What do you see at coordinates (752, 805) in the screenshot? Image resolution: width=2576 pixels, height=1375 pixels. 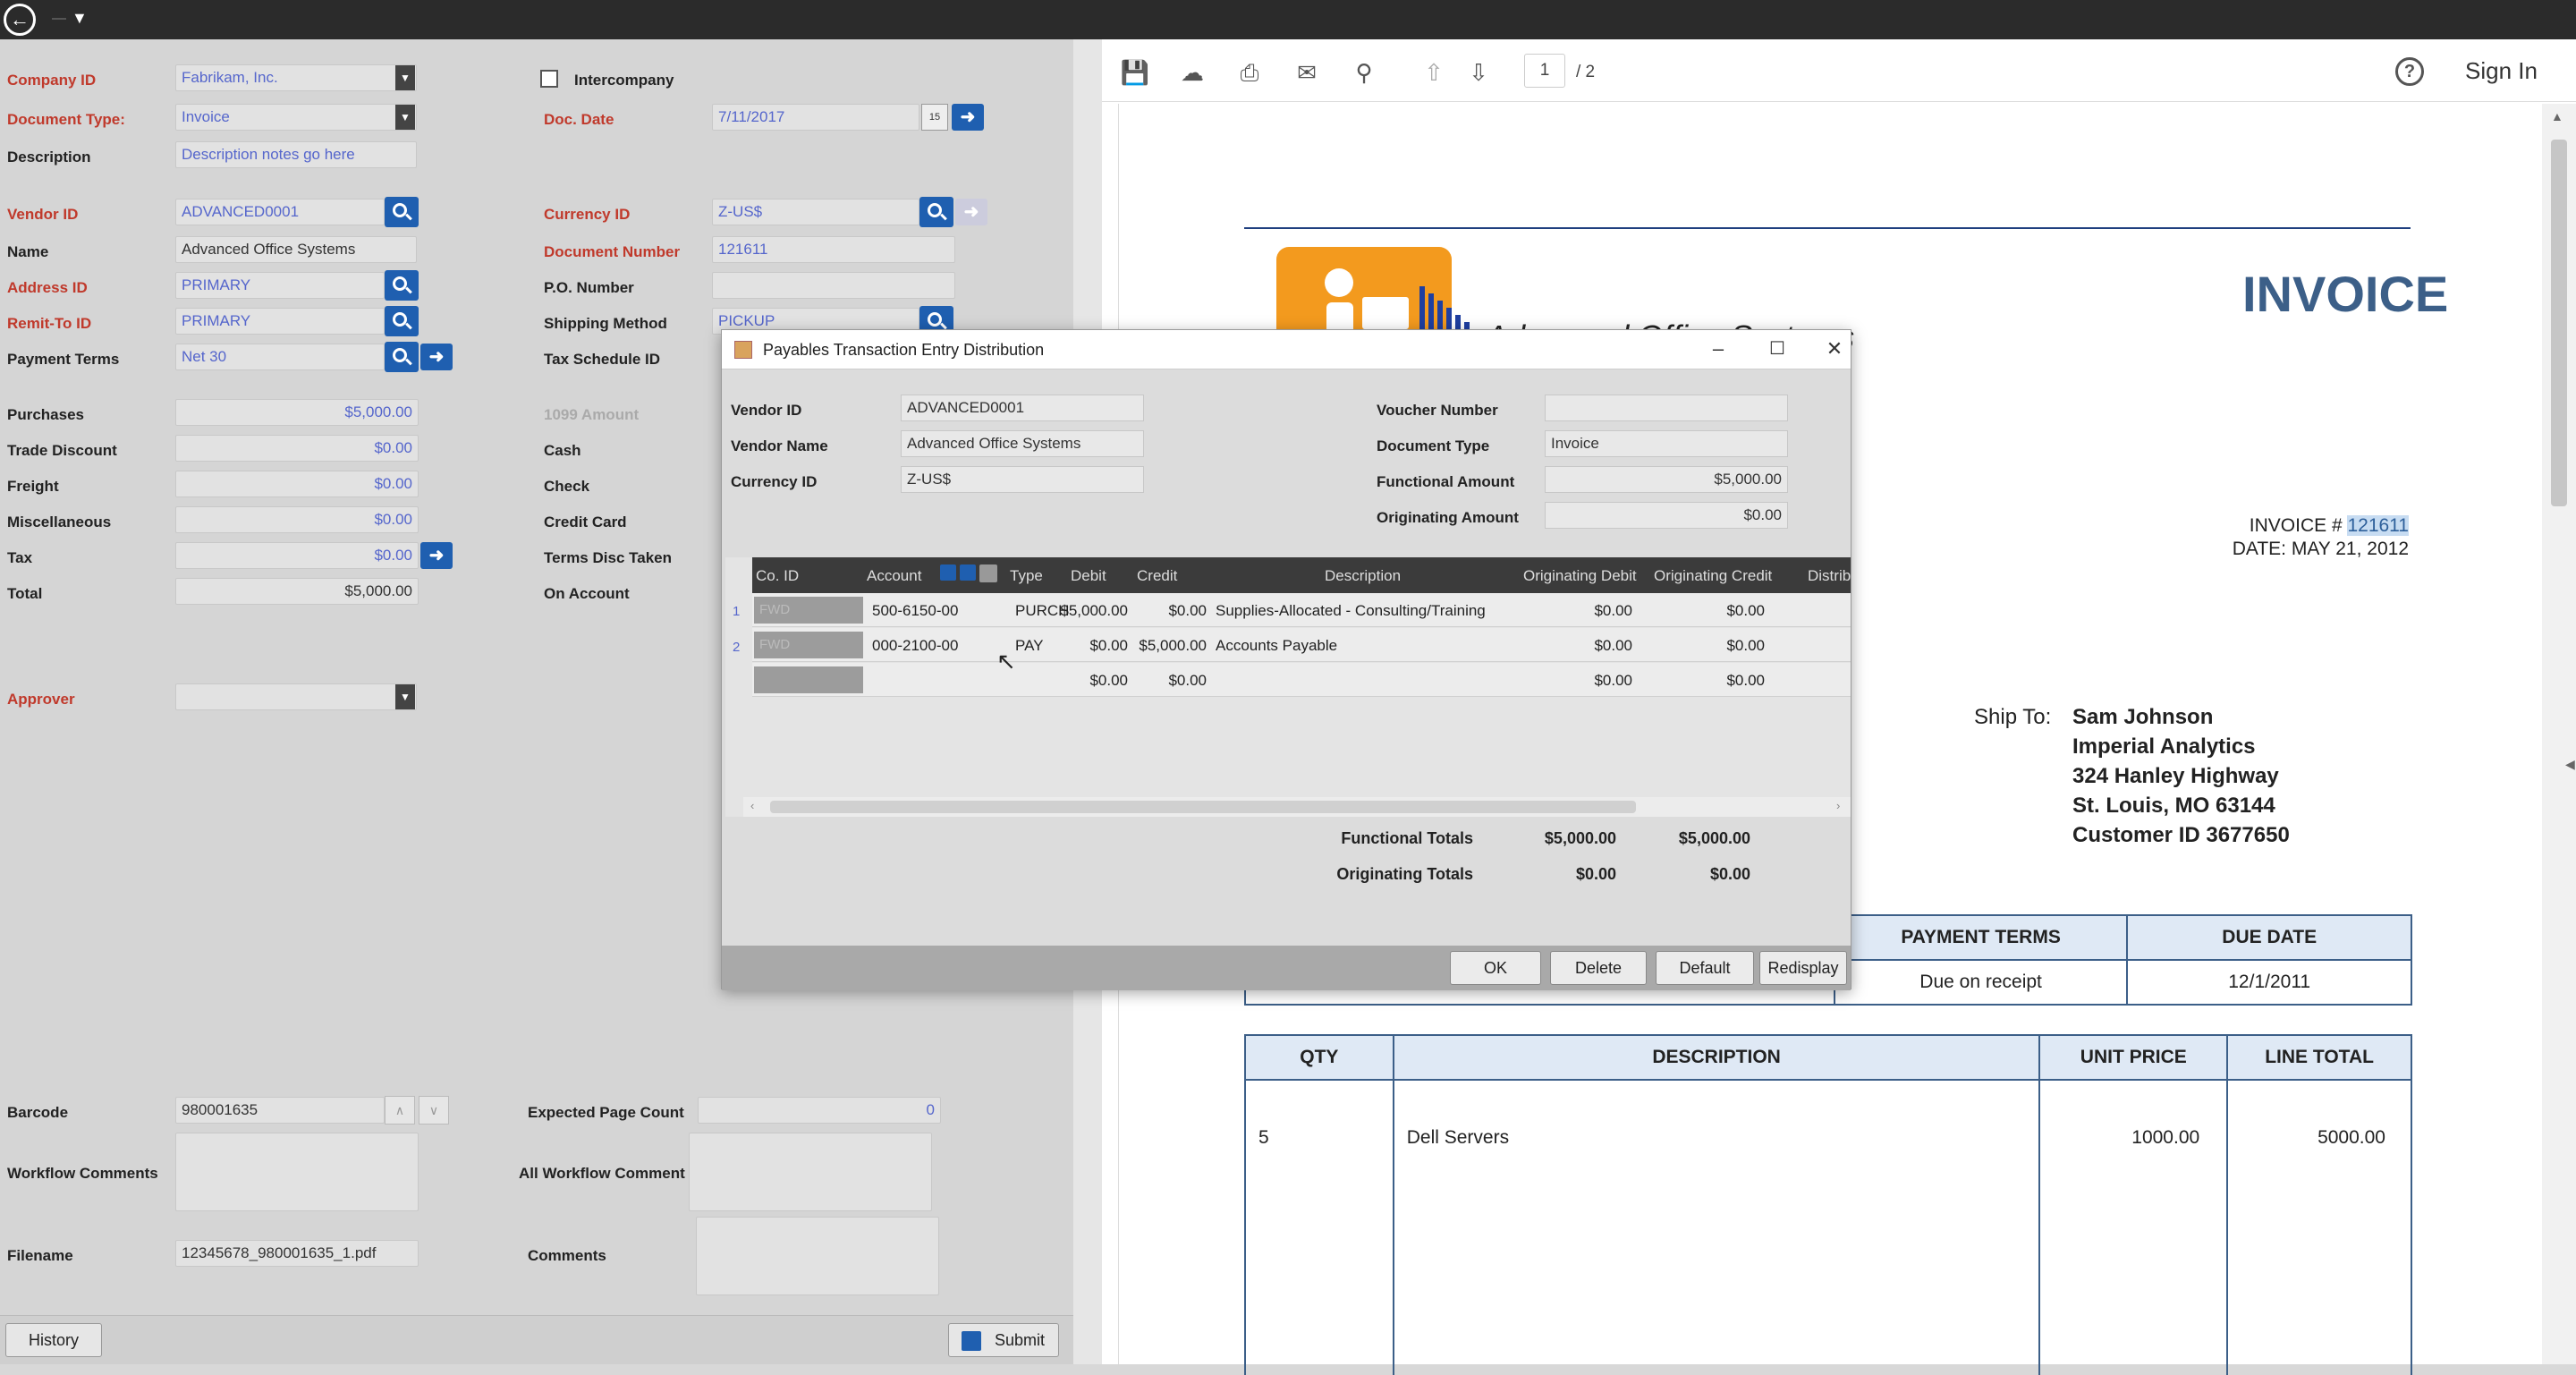 I see `scroll-left-icon: ‹` at bounding box center [752, 805].